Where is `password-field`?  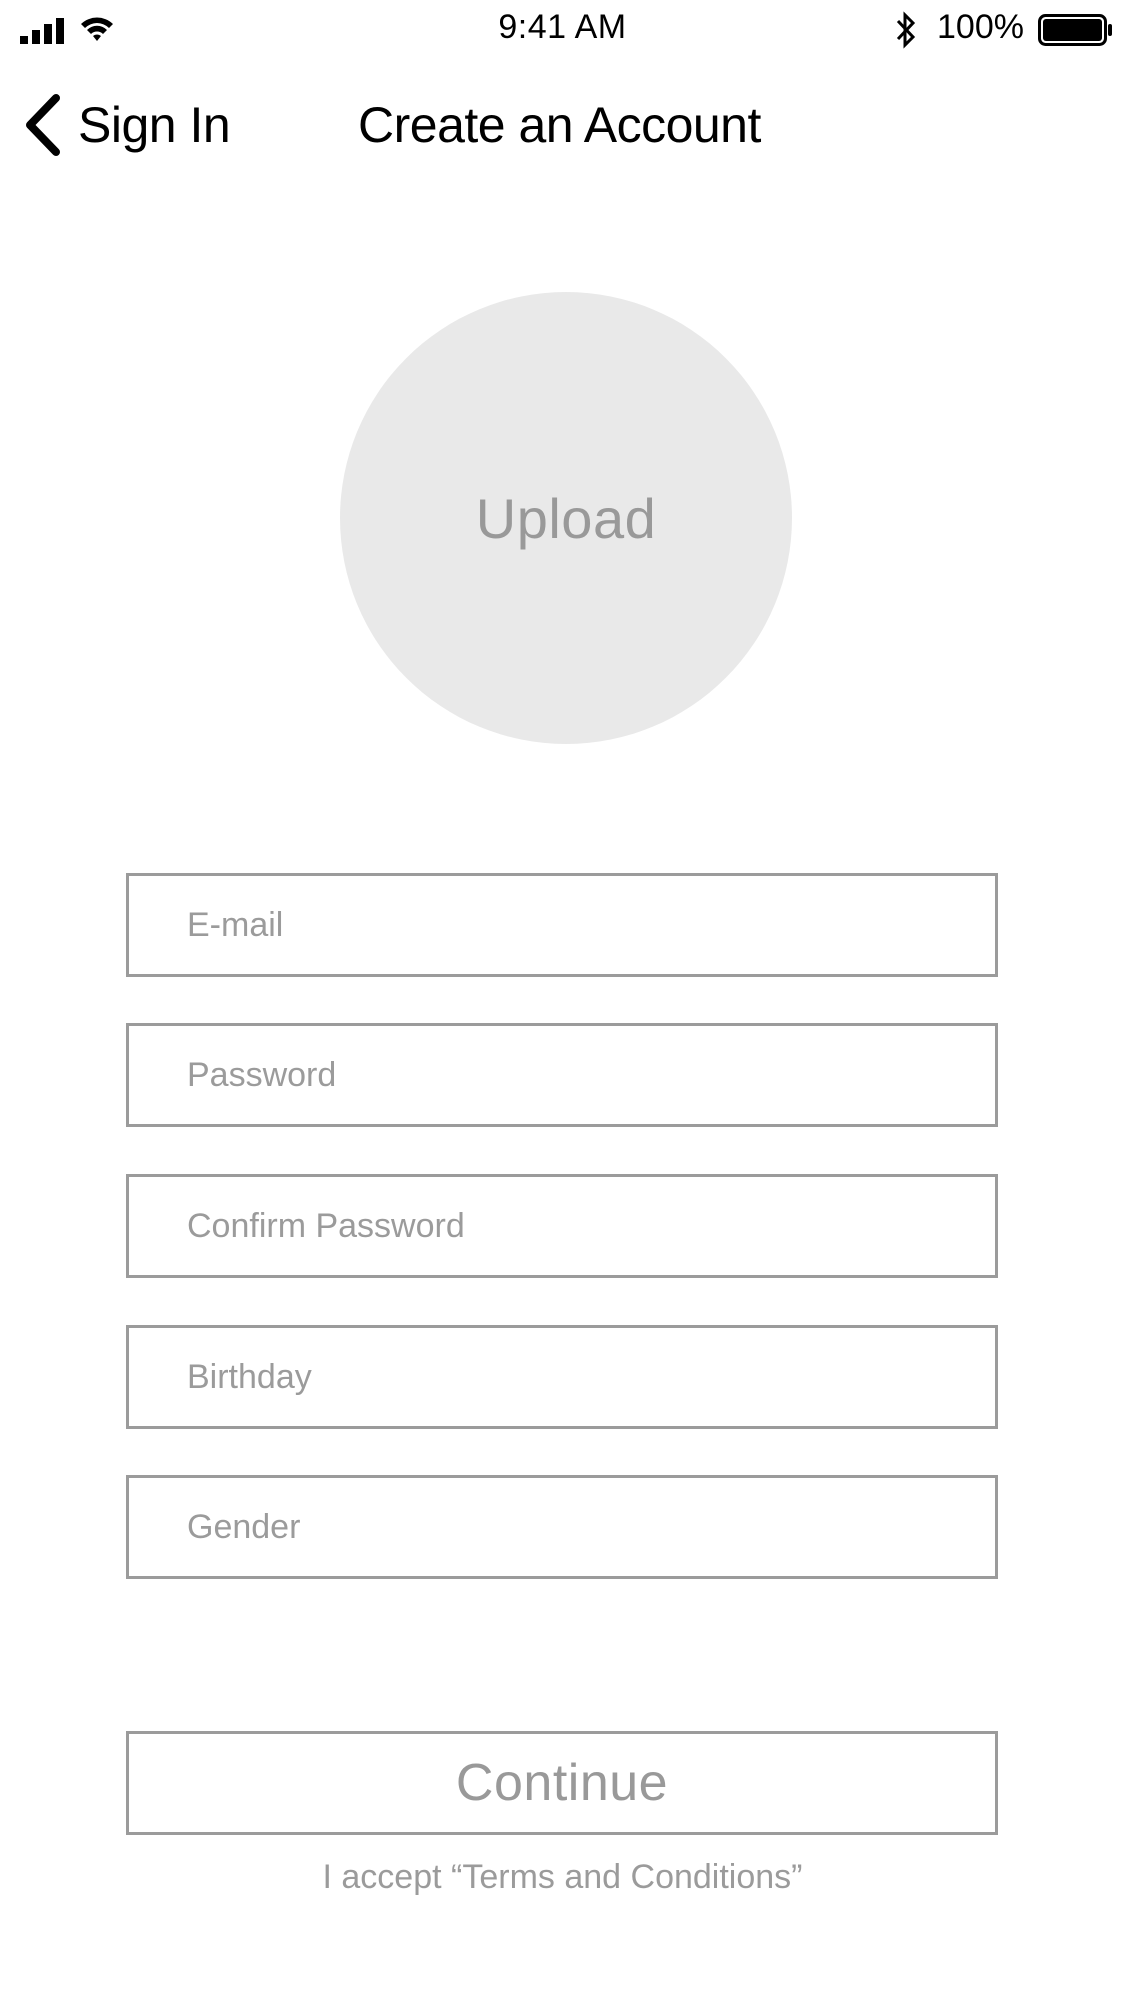 password-field is located at coordinates (562, 1075).